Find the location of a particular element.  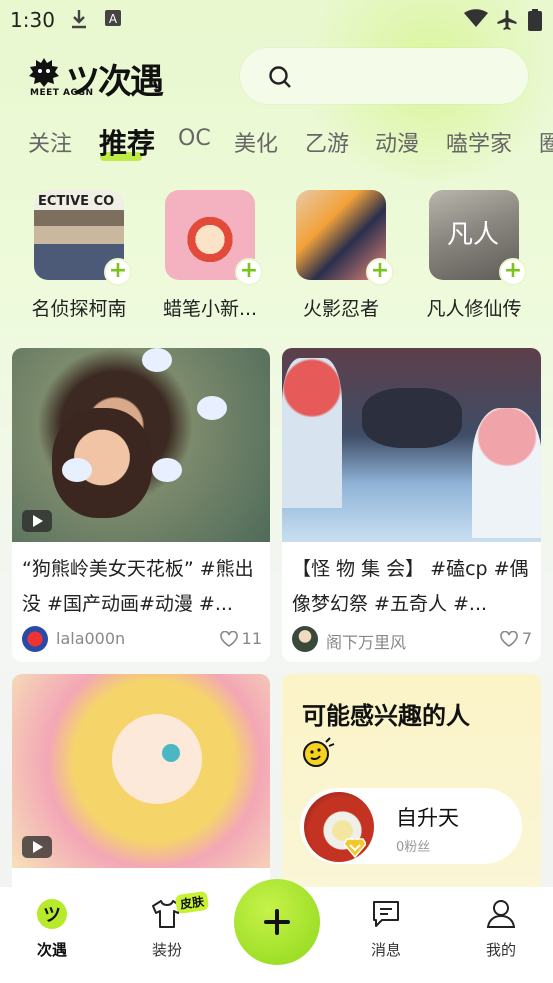

user-icon is located at coordinates (501, 914).